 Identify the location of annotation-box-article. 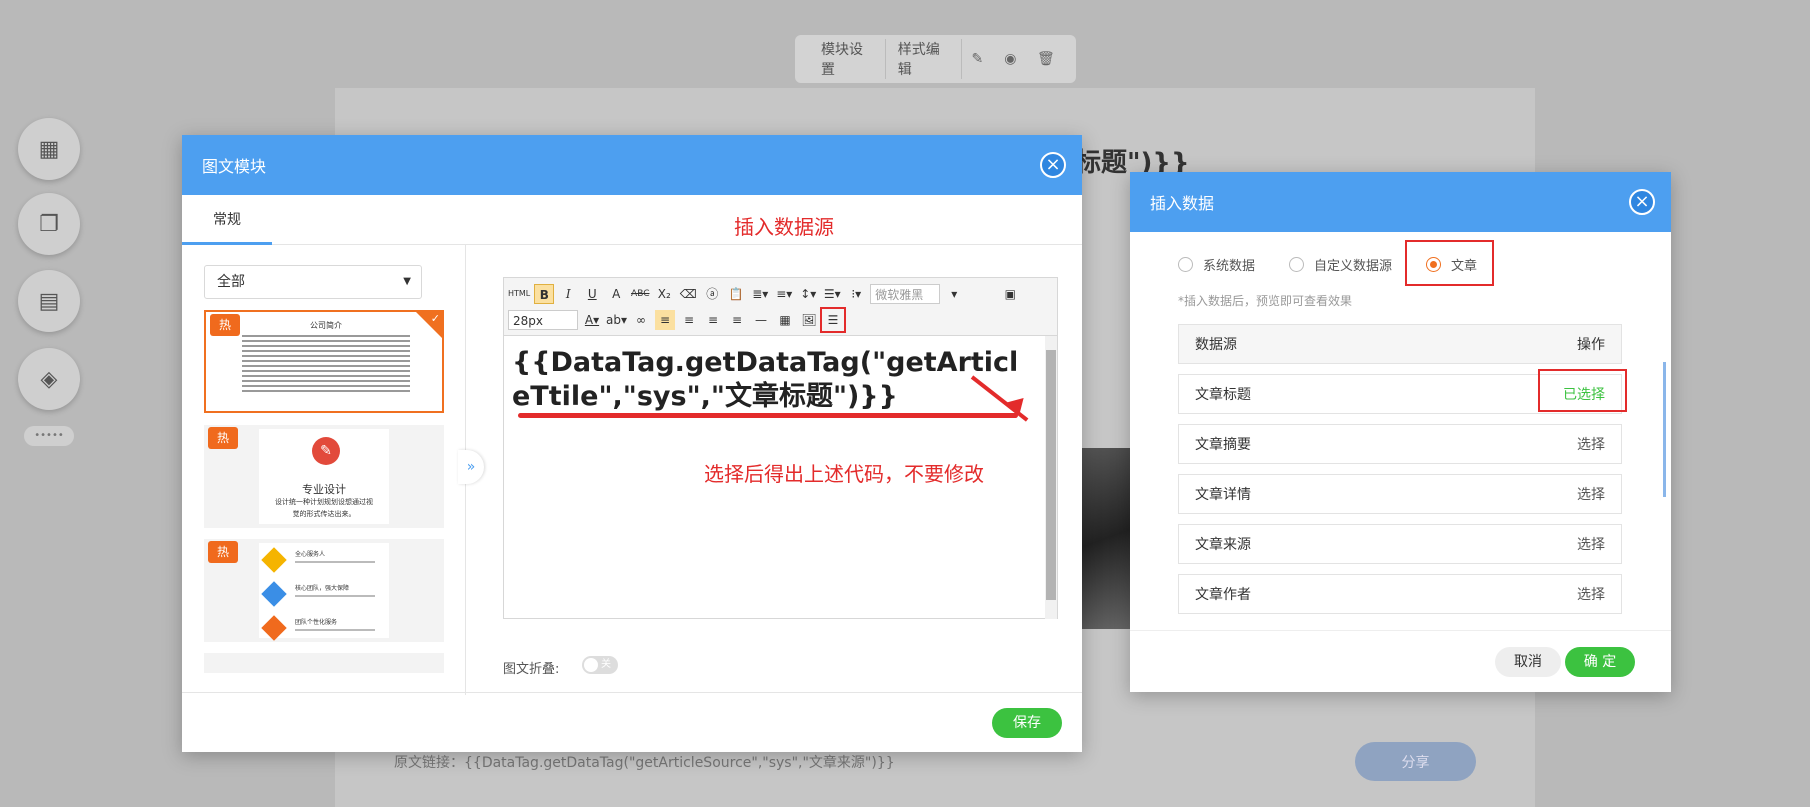
(1449, 263).